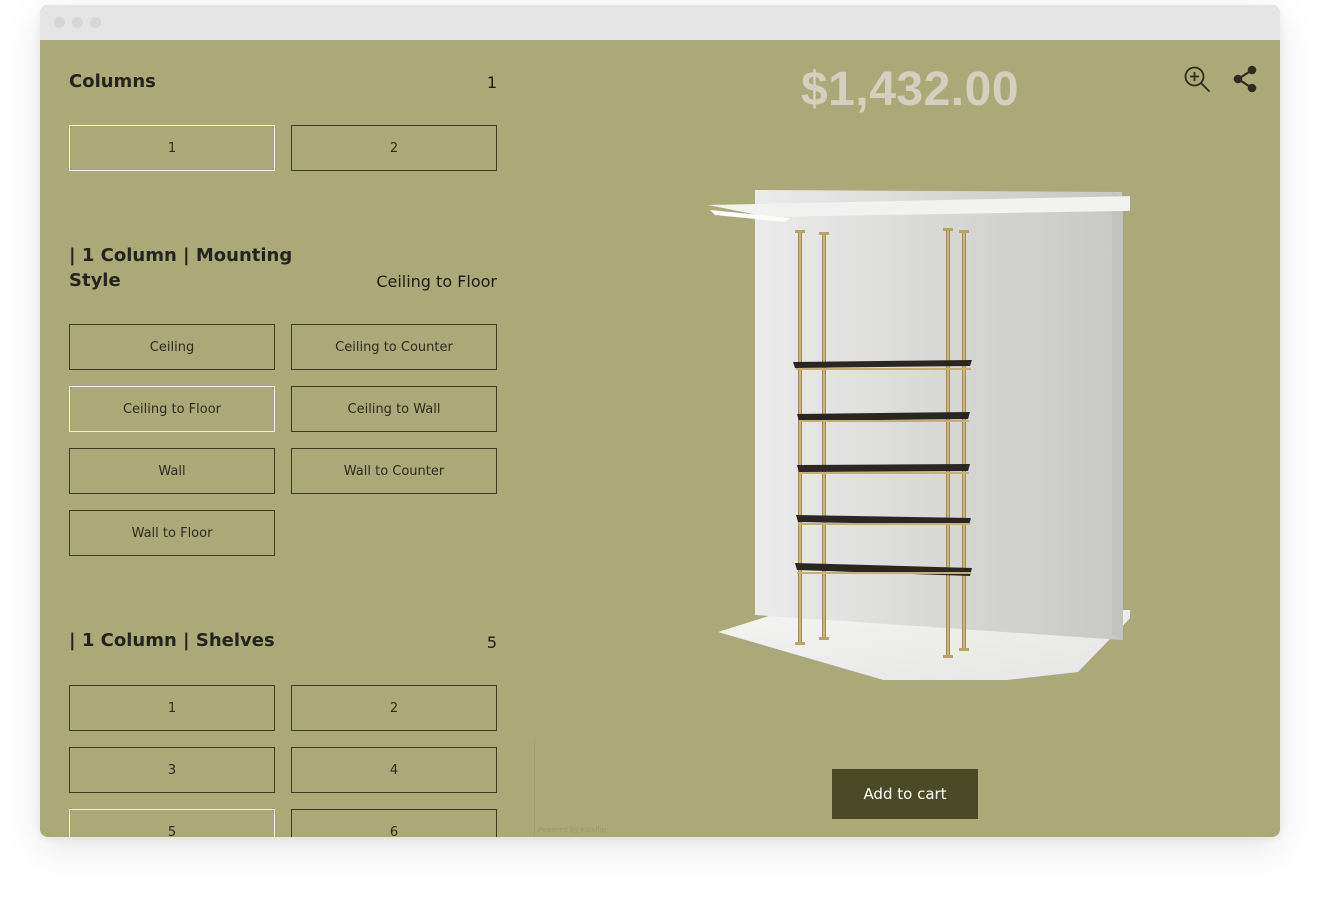 Image resolution: width=1340 pixels, height=897 pixels. Describe the element at coordinates (910, 89) in the screenshot. I see `price-display: $1,432.00` at that location.